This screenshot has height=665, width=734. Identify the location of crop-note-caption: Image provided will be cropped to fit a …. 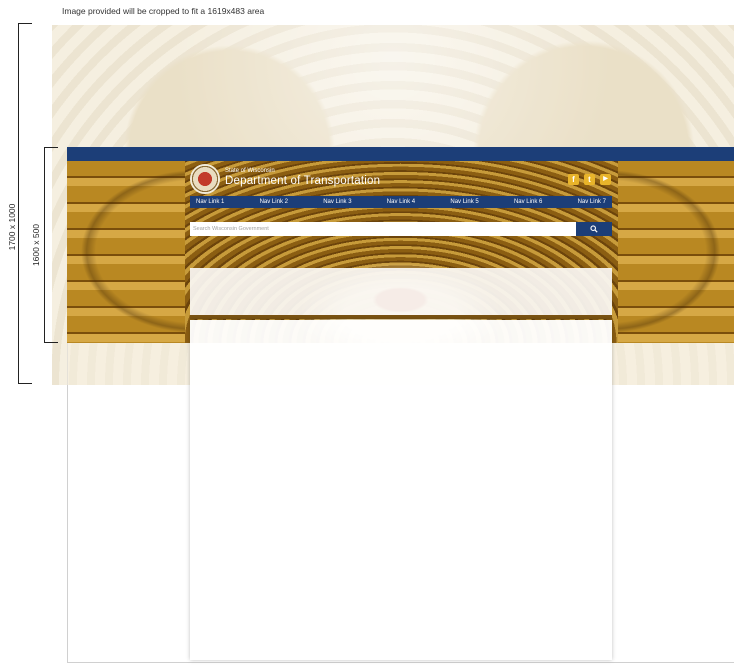
(163, 11).